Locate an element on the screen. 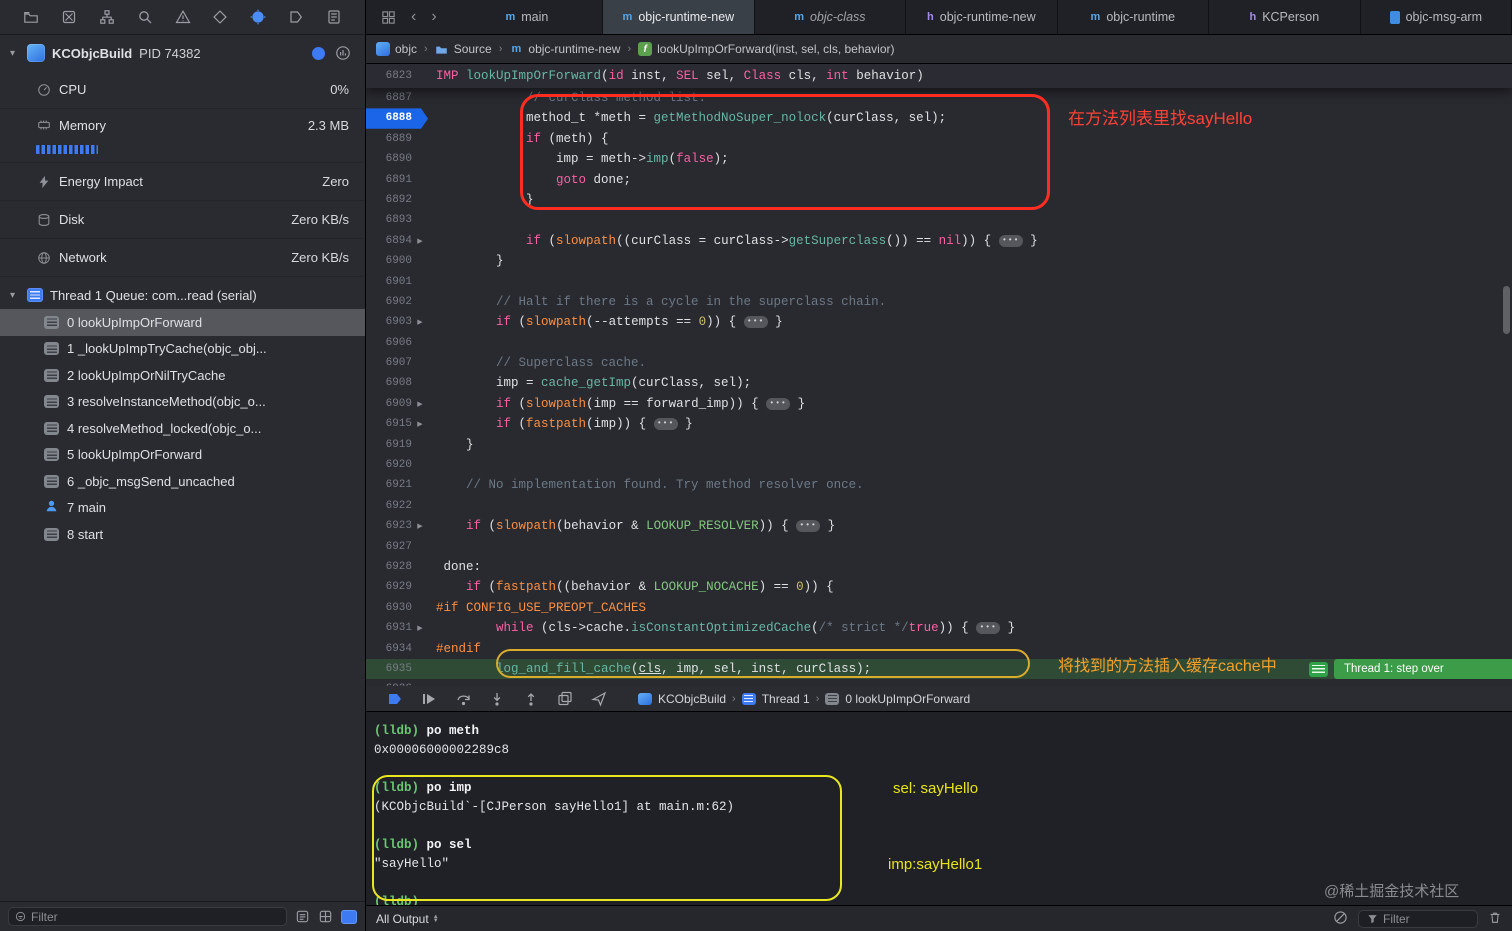  simulate-location-button is located at coordinates (599, 699).